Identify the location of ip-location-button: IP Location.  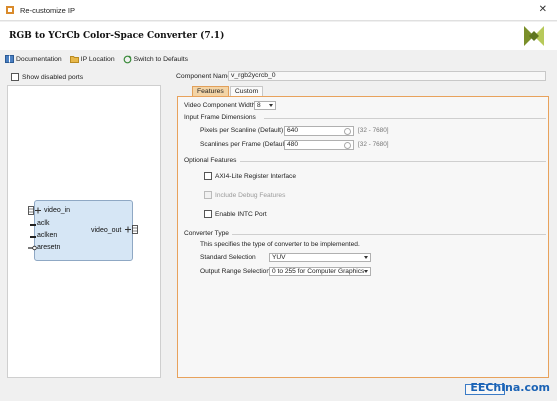
(92, 59).